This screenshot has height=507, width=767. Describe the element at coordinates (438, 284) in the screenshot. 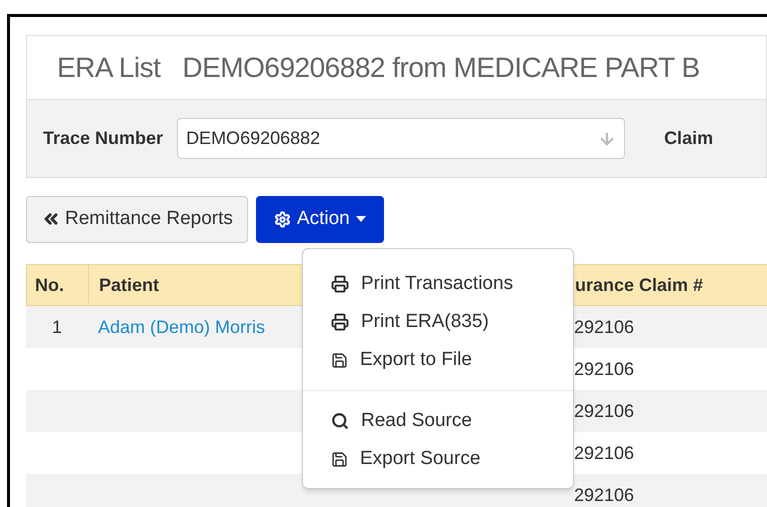

I see `menu-item: Print Transactions` at that location.